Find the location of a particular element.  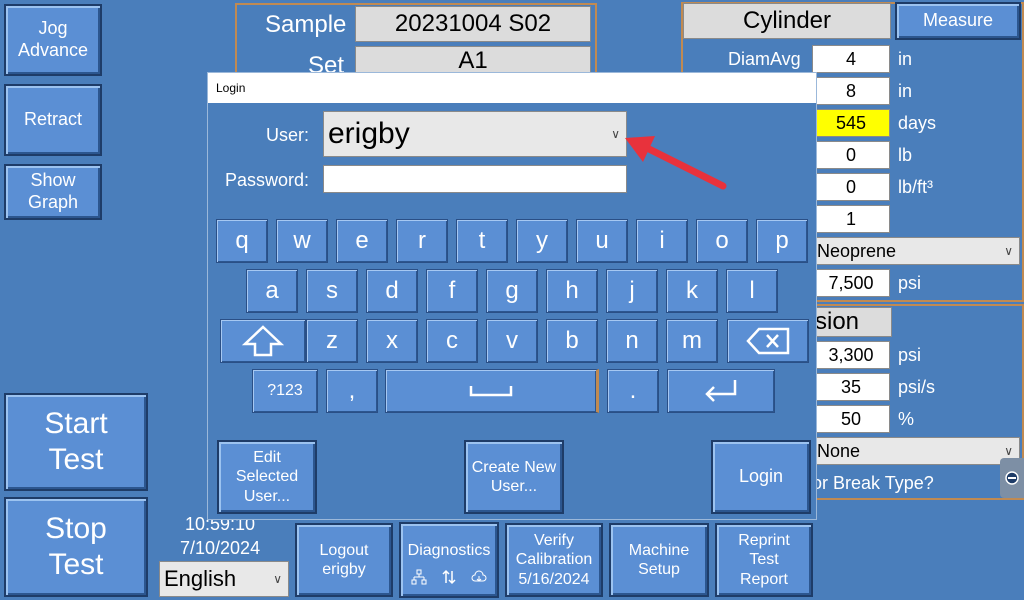

stop-test-button: Stop Test is located at coordinates (76, 547).